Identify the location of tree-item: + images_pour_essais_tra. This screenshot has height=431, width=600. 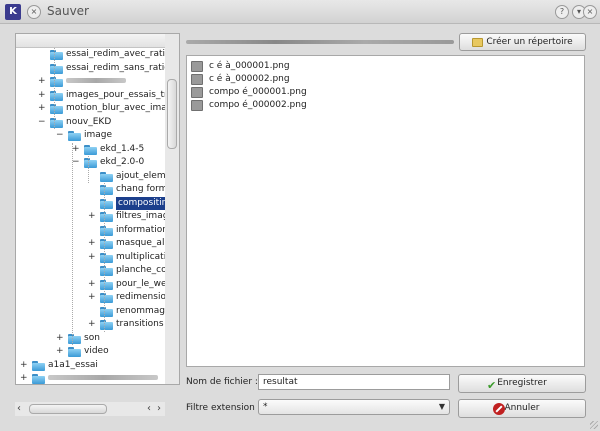
(91, 96).